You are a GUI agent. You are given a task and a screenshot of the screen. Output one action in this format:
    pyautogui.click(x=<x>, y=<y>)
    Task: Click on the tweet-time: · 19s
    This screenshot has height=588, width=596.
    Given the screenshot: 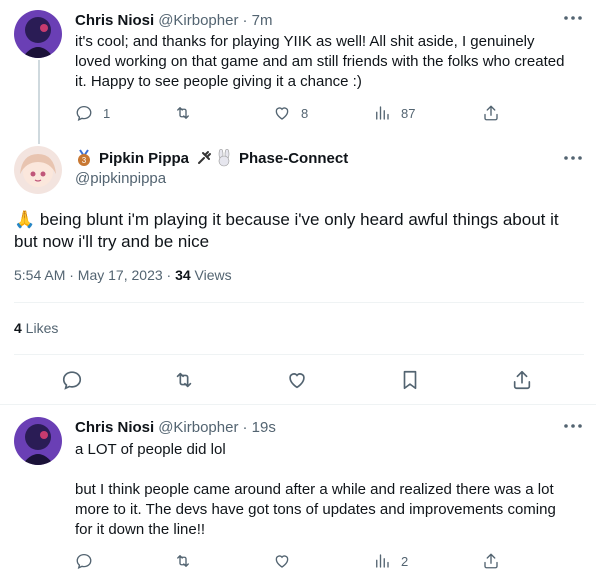 What is the action you would take?
    pyautogui.click(x=258, y=427)
    